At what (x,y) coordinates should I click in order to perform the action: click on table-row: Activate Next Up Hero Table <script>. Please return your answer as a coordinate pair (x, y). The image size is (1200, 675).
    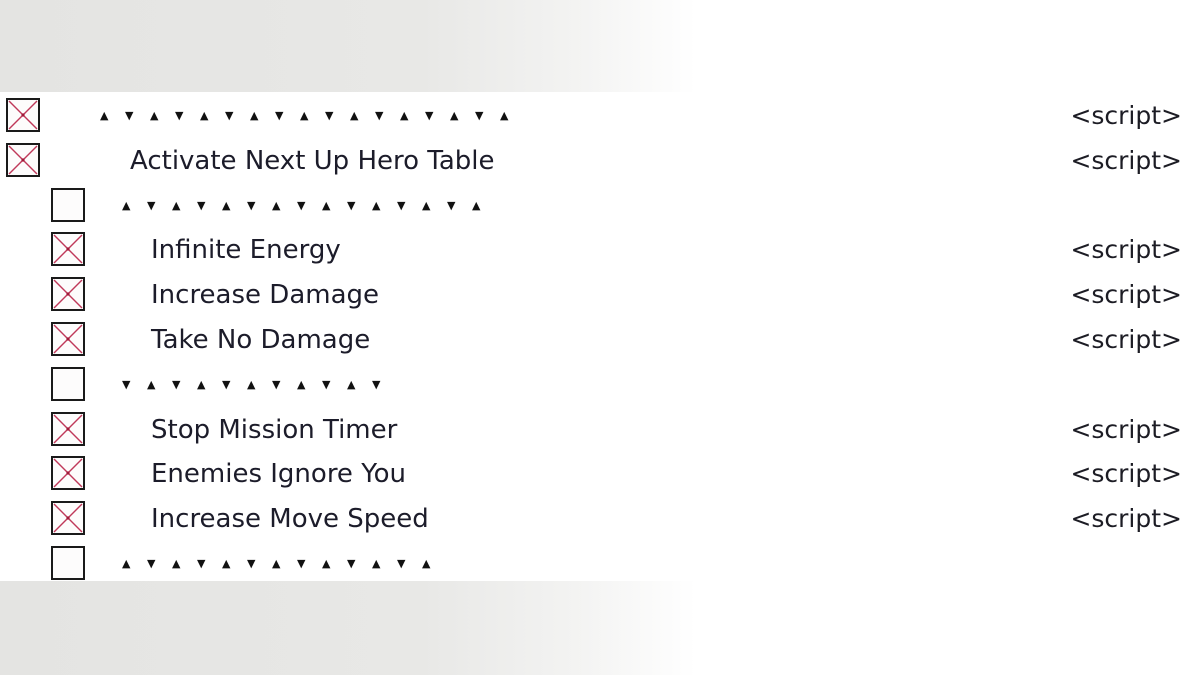
    Looking at the image, I should click on (600, 161).